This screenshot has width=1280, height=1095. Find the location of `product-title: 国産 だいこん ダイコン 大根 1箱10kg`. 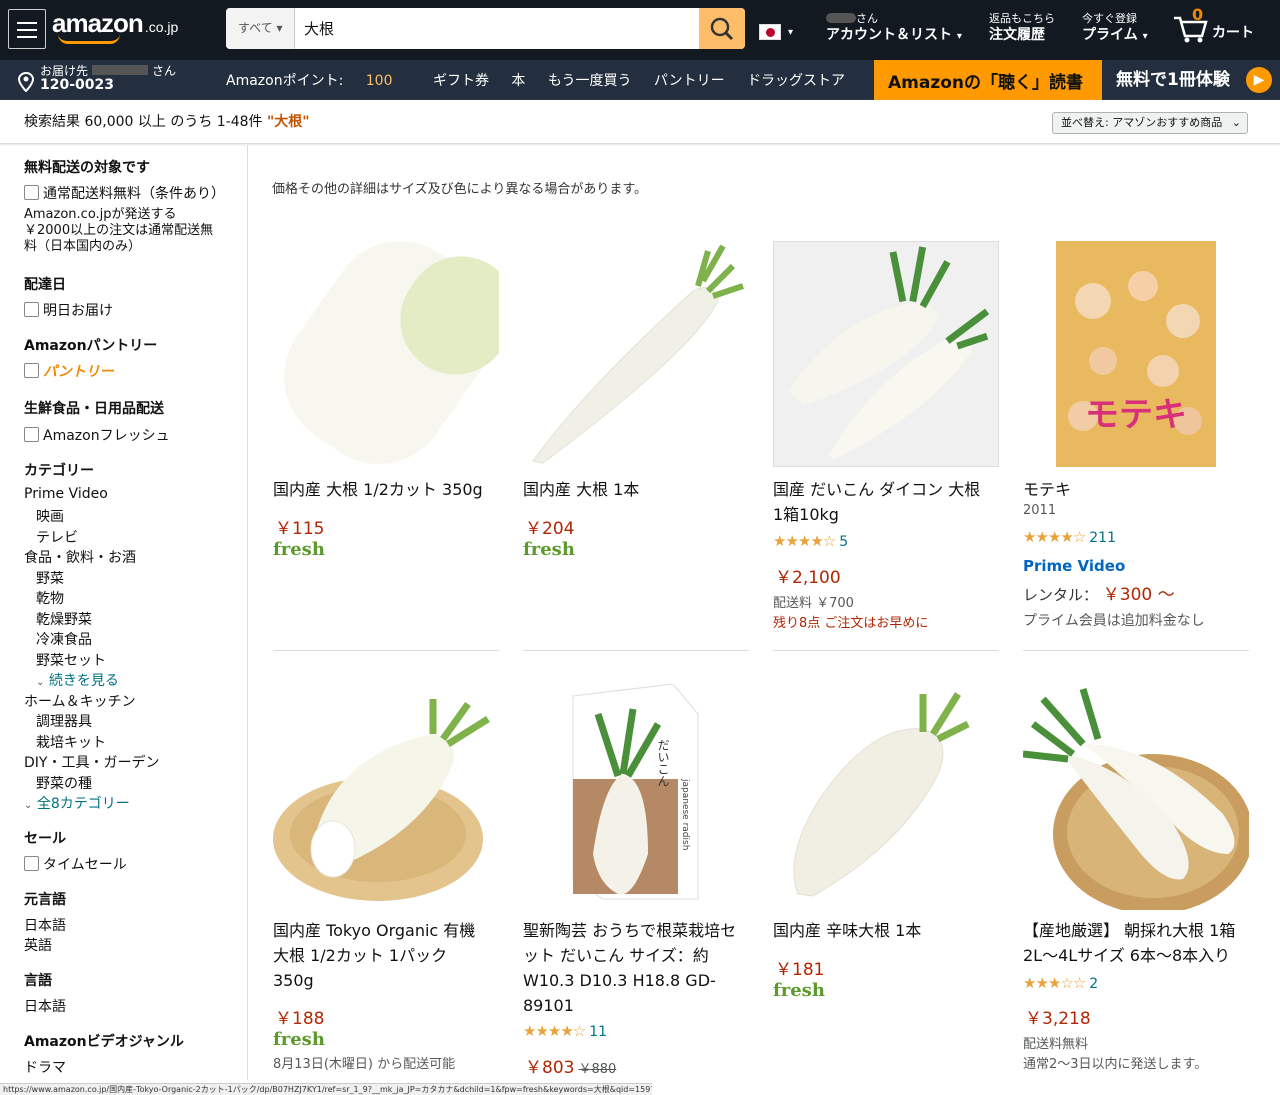

product-title: 国産 だいこん ダイコン 大根 1箱10kg is located at coordinates (886, 502).